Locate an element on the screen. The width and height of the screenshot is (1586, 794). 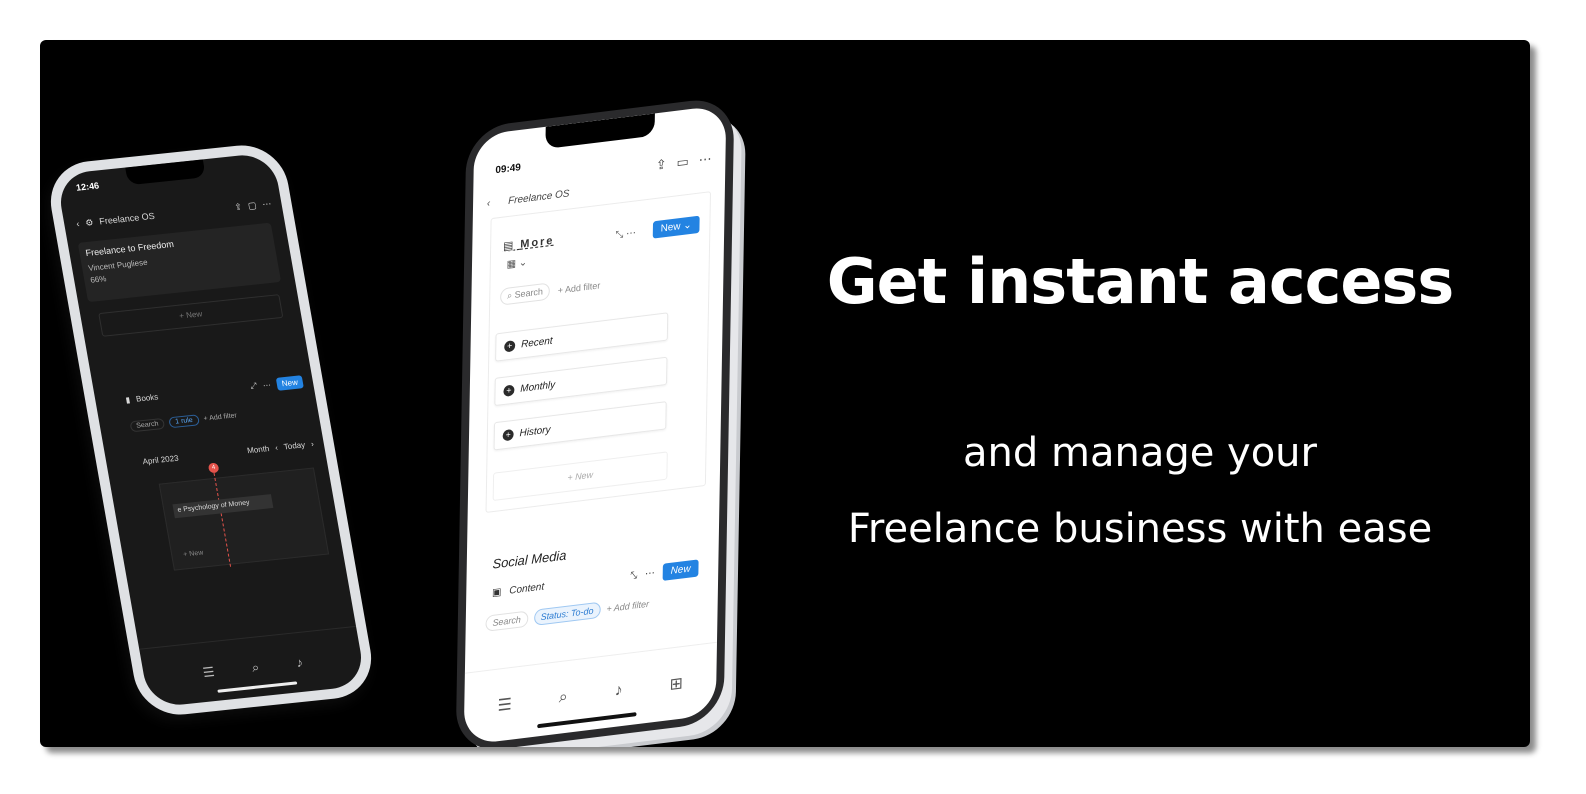
tab-bar: ☰ ⌕ ♪ ⊞ is located at coordinates (590, 693).